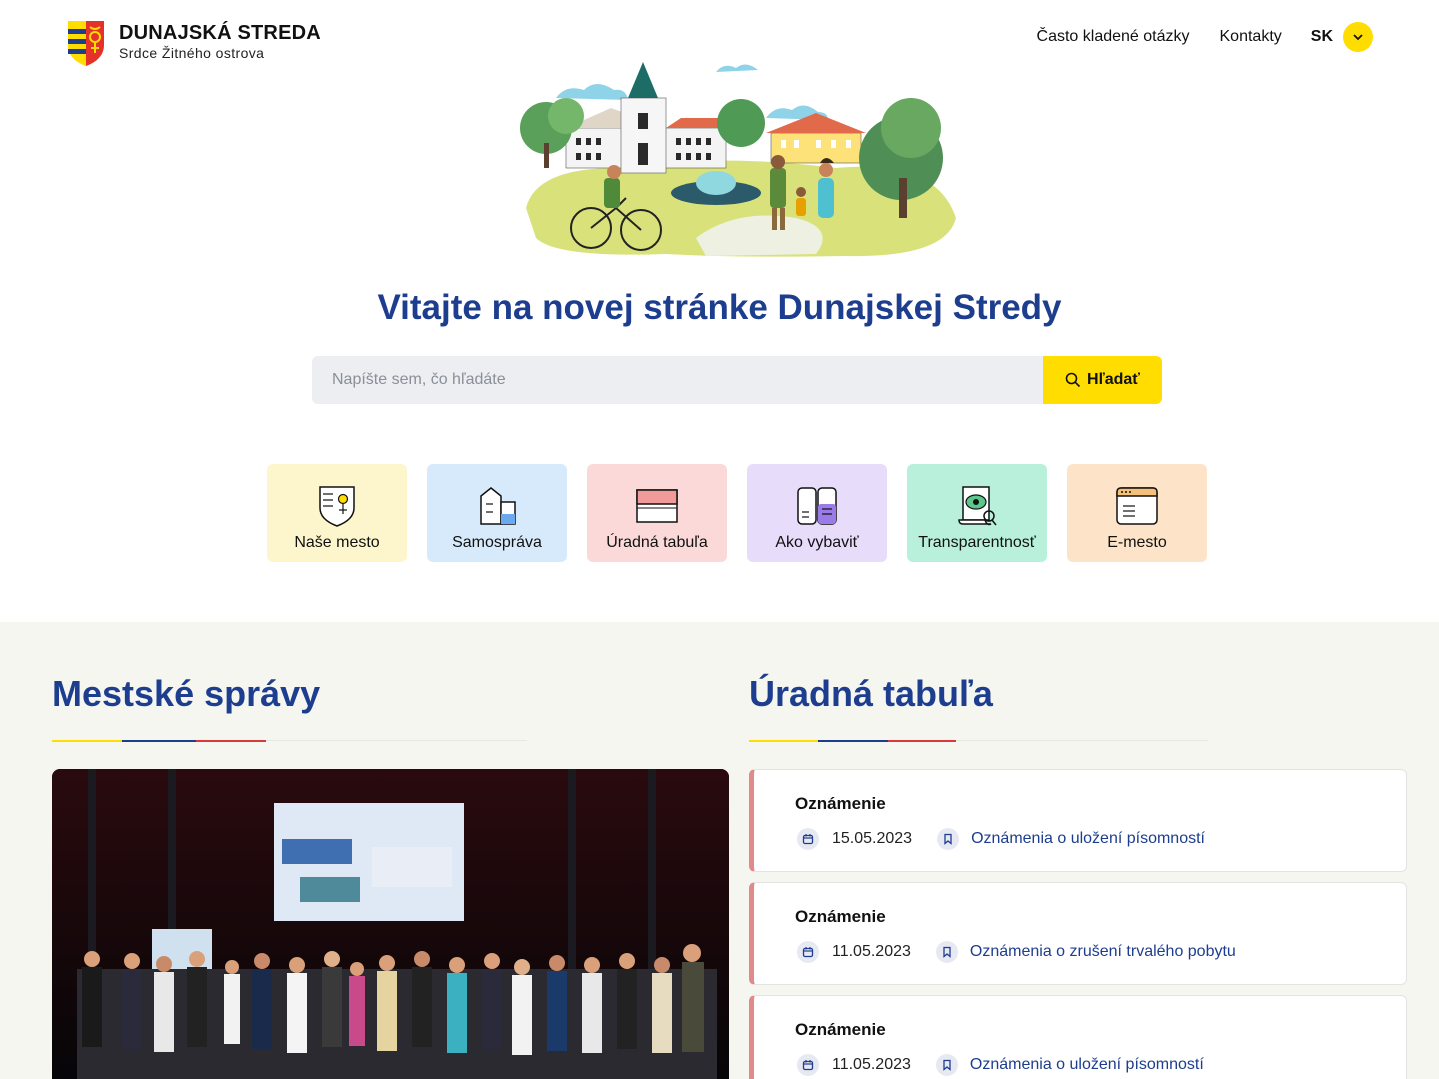 The width and height of the screenshot is (1439, 1079). Describe the element at coordinates (978, 741) in the screenshot. I see `board-title-rule` at that location.